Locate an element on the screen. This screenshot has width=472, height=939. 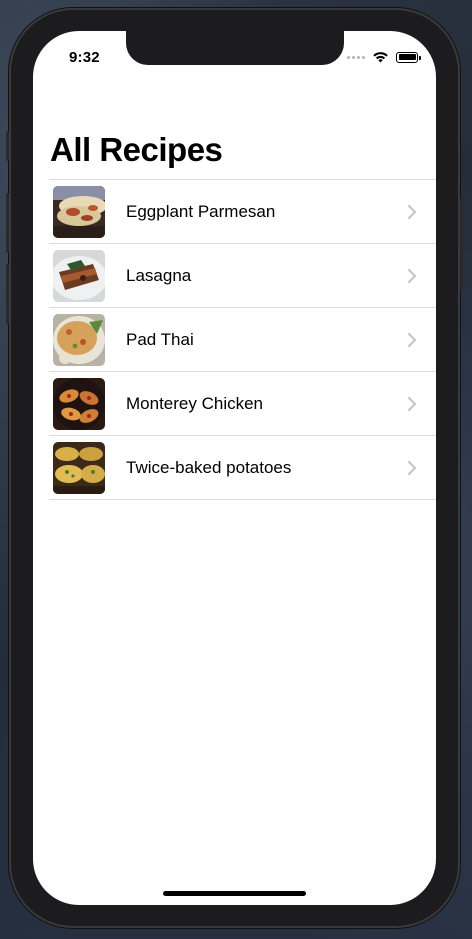
lasagna-photo is located at coordinates (79, 275).